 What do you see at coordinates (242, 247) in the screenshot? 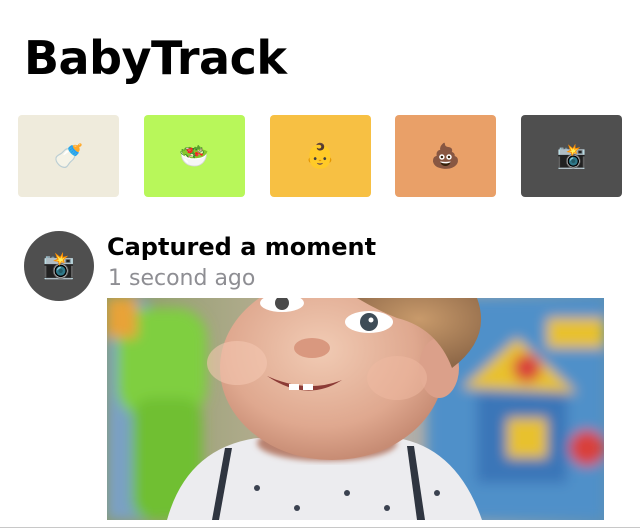
I see `event-title: Captured a moment` at bounding box center [242, 247].